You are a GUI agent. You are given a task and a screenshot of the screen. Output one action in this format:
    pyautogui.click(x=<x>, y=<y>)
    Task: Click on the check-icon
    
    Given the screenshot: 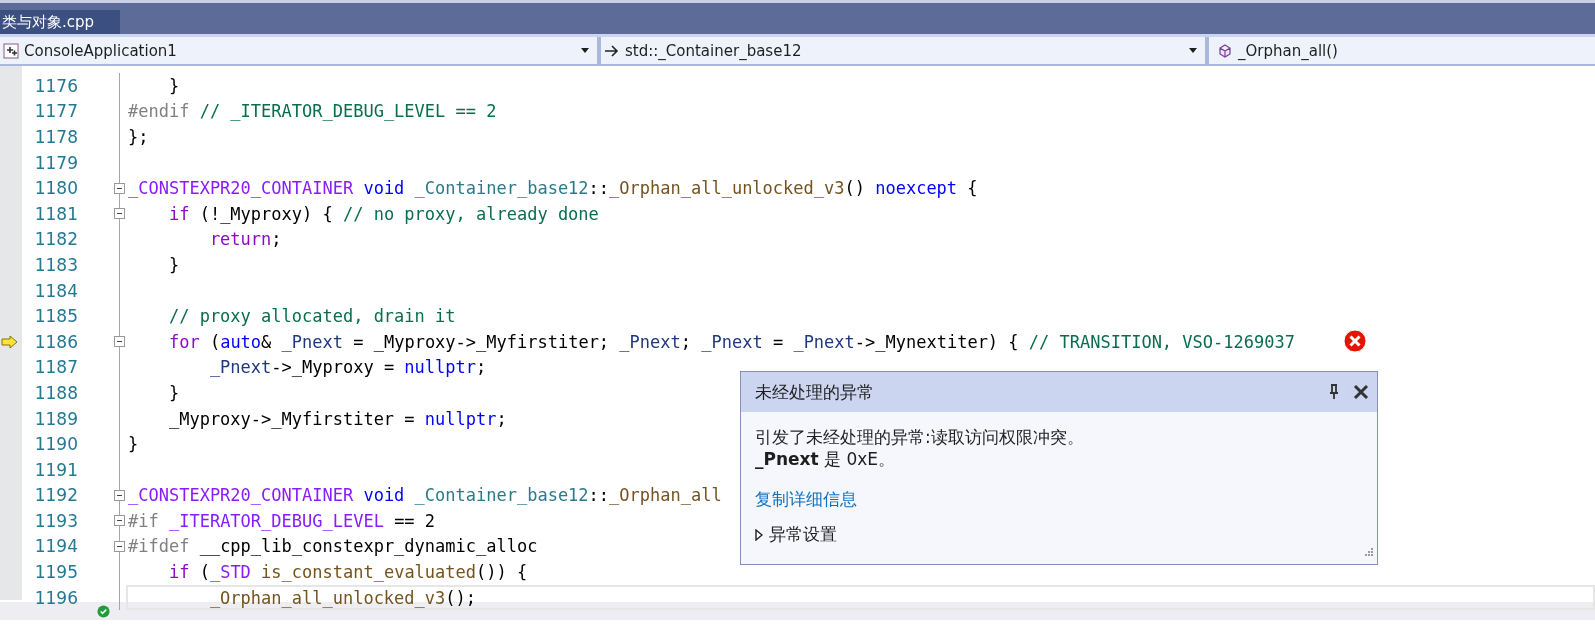 What is the action you would take?
    pyautogui.click(x=103, y=611)
    